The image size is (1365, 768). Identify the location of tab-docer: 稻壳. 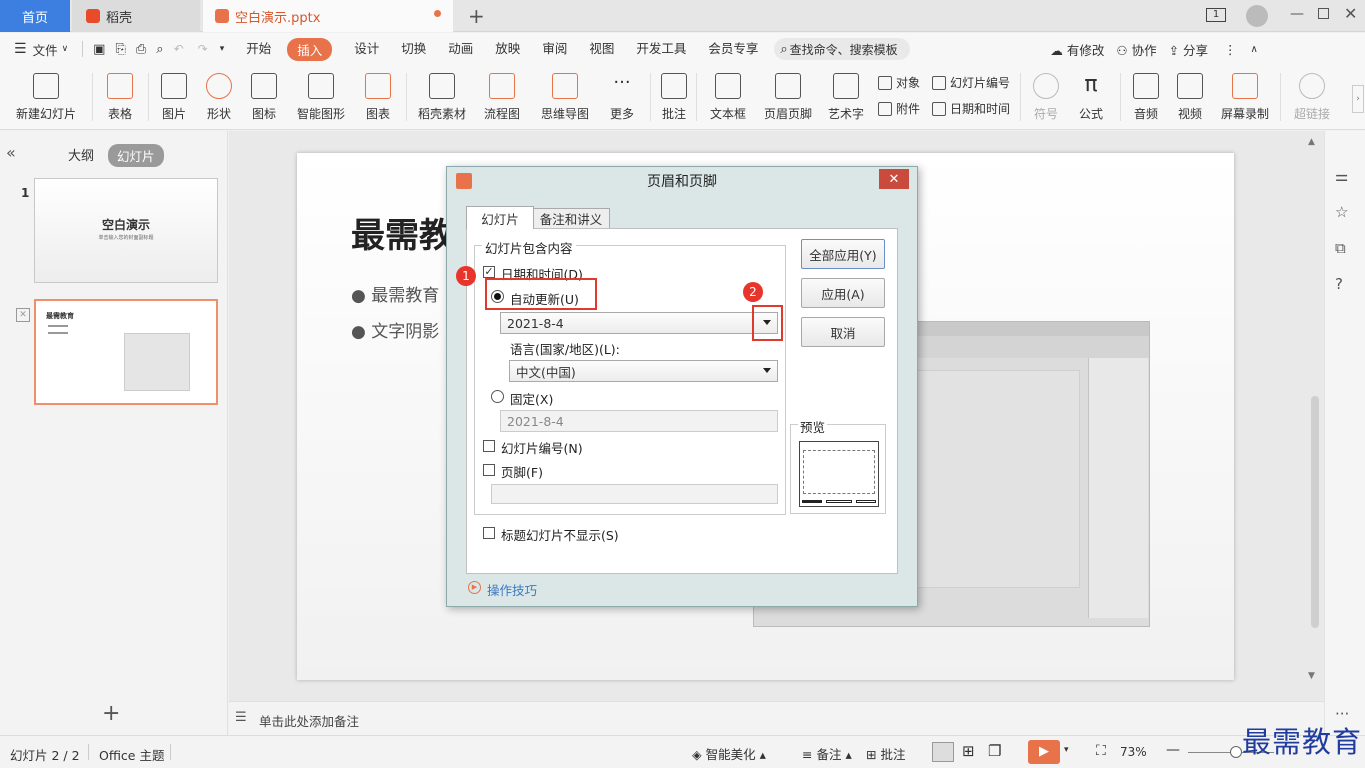
(136, 16).